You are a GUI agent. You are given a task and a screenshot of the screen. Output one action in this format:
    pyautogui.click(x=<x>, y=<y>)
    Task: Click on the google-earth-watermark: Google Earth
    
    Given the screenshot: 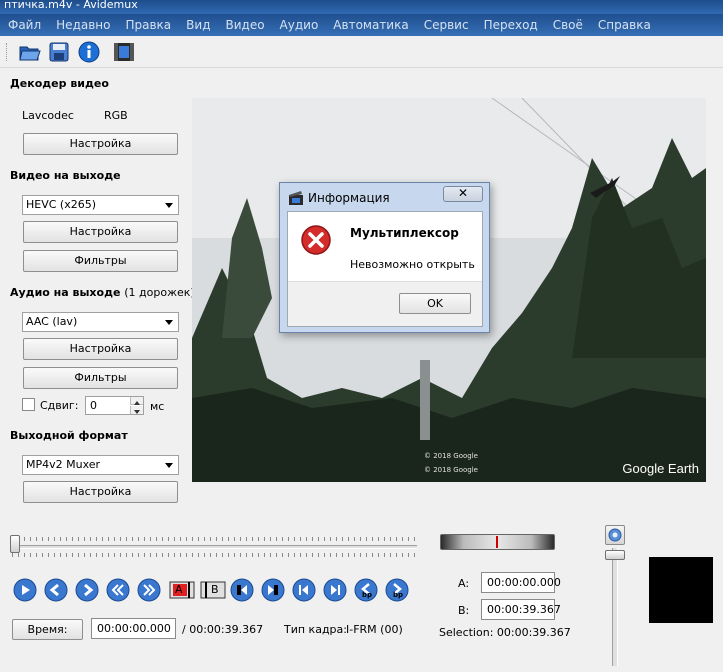 What is the action you would take?
    pyautogui.click(x=660, y=468)
    